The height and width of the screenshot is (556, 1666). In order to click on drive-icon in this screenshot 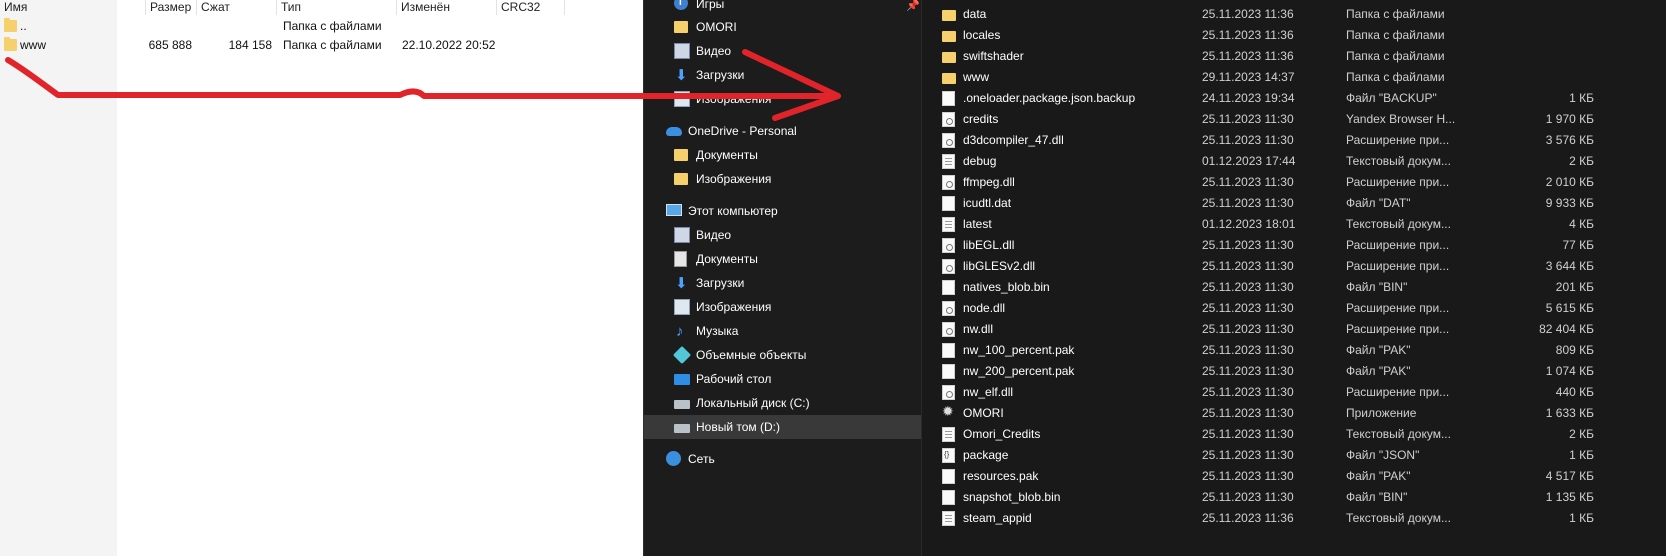, I will do `click(682, 428)`.